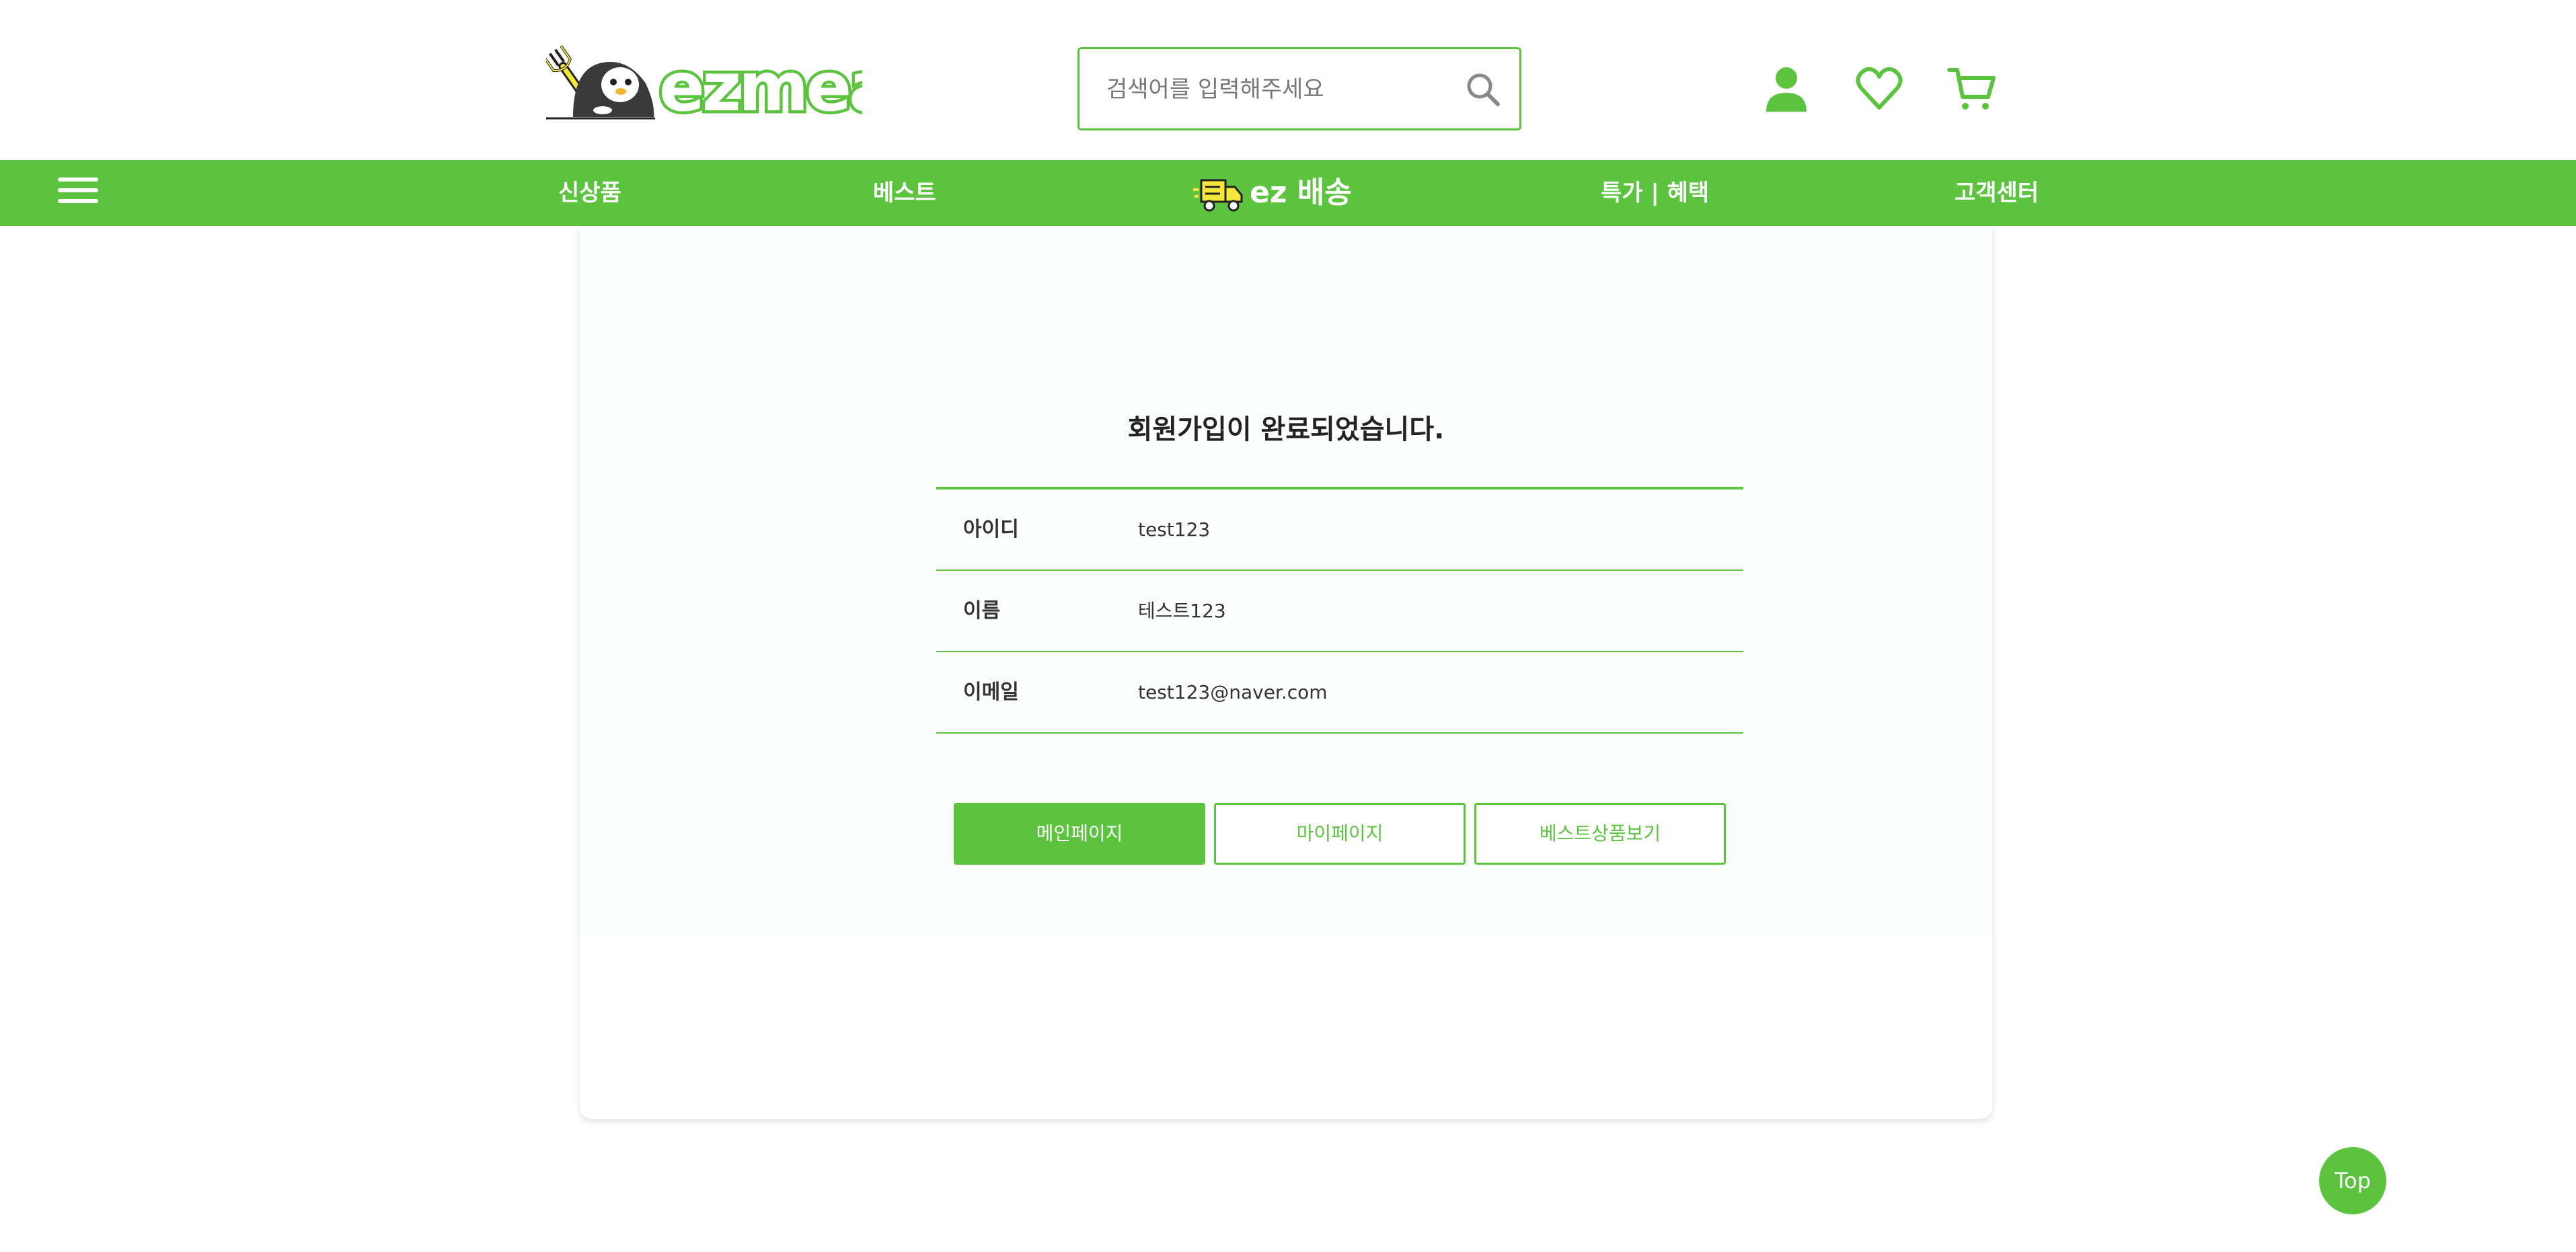 The height and width of the screenshot is (1252, 2576). What do you see at coordinates (1233, 692) in the screenshot?
I see `row-value: test123@naver.com` at bounding box center [1233, 692].